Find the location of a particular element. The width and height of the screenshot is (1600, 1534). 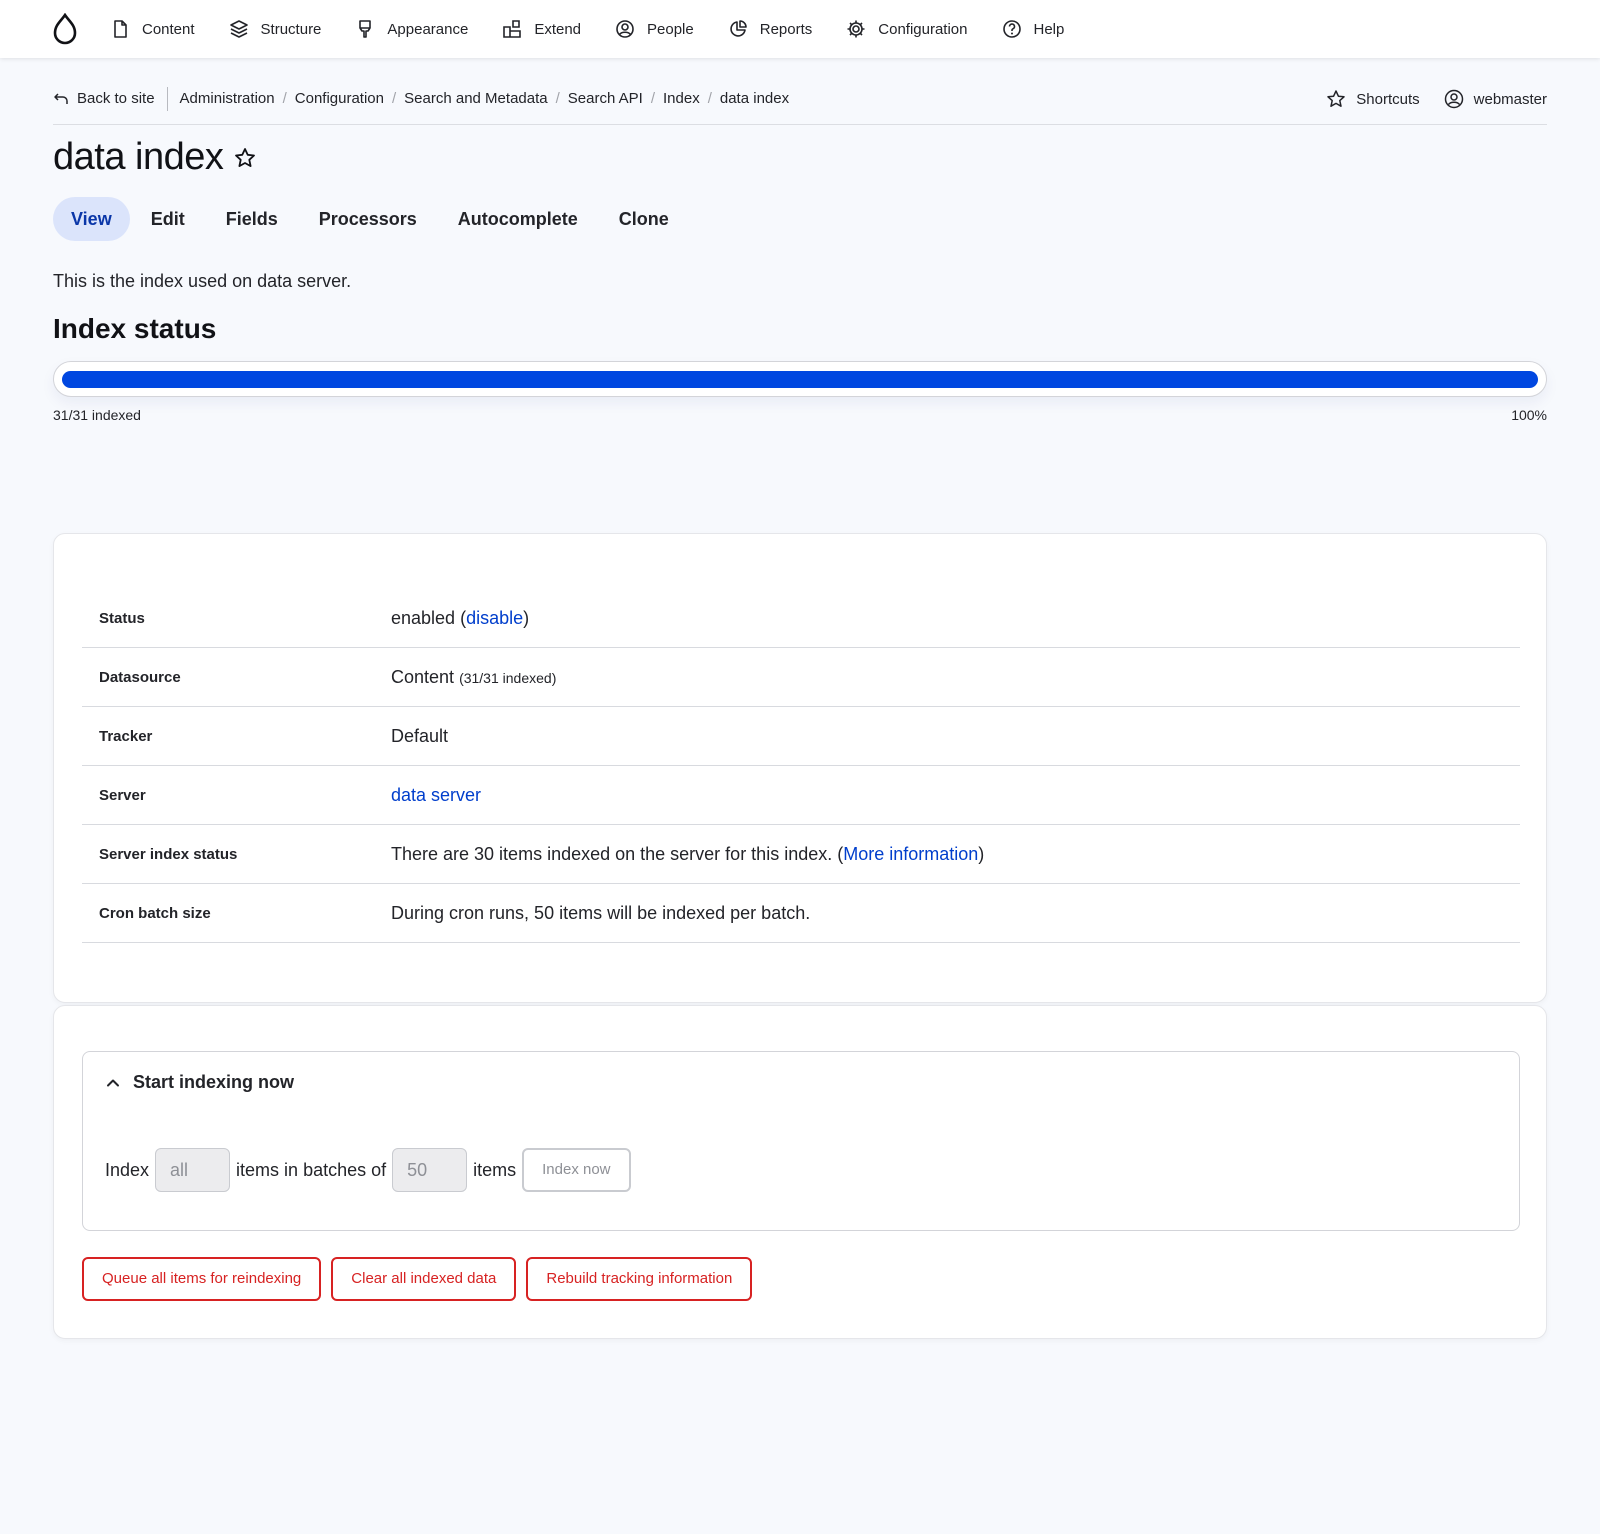

shortcuts-link: Shortcuts is located at coordinates (1373, 99).